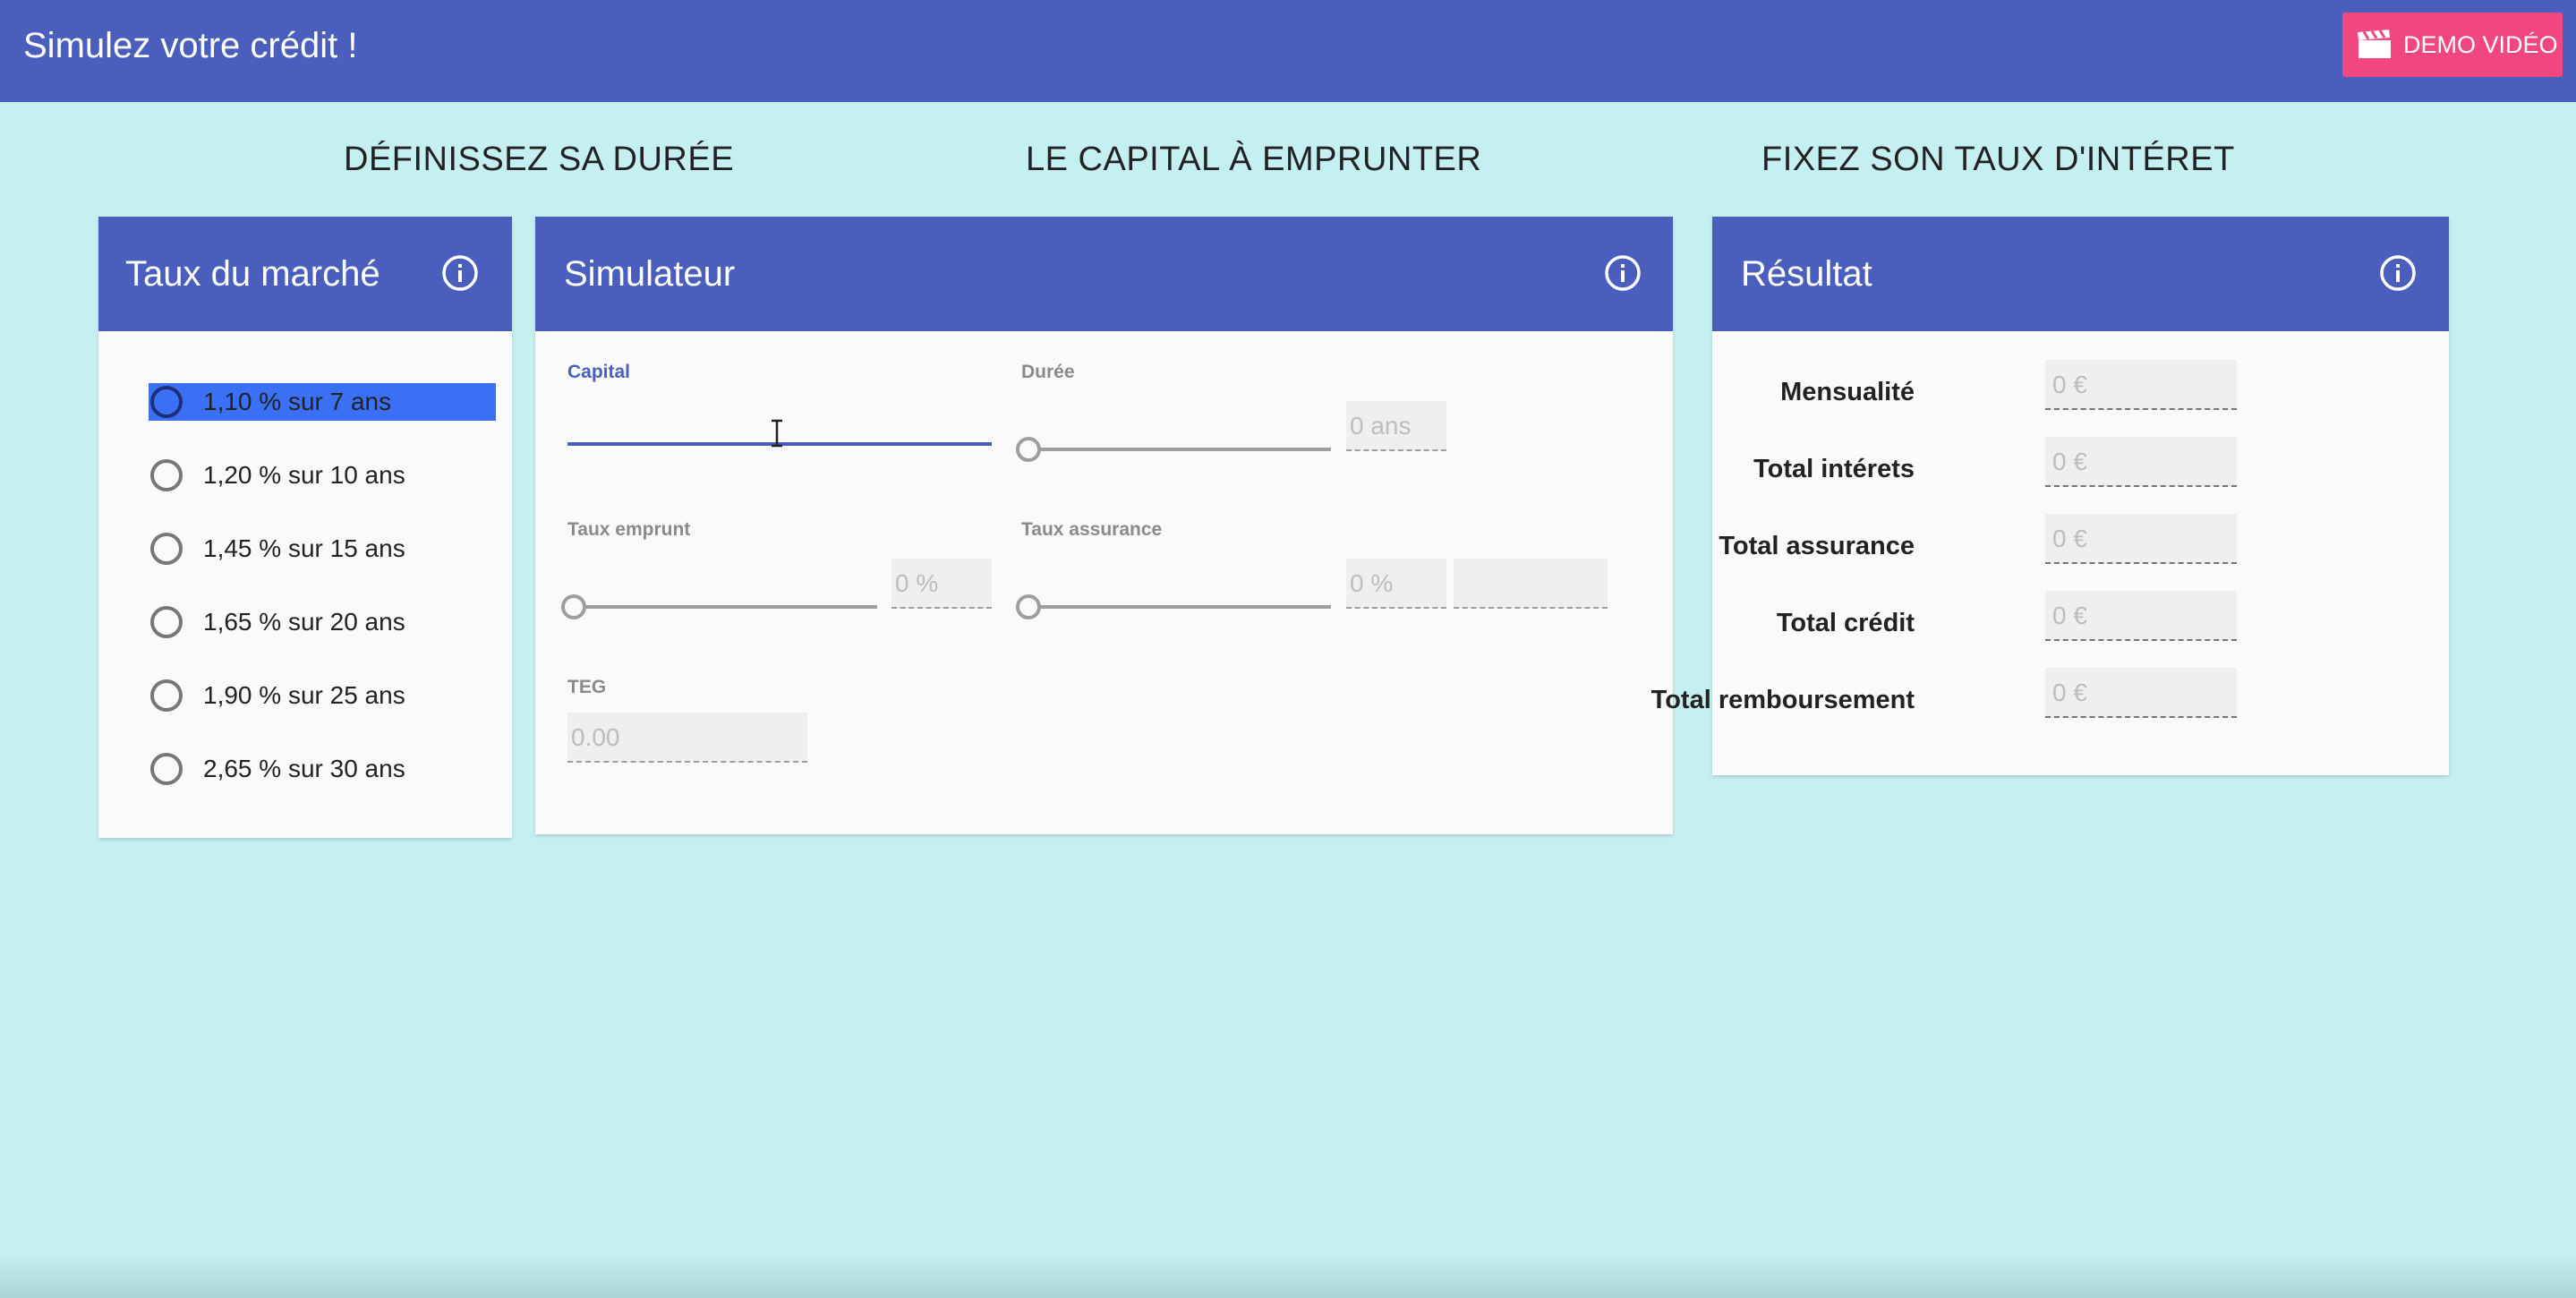 The height and width of the screenshot is (1298, 2576). I want to click on heading-rate: FIXEZ SON TAUX D'INTÉRET, so click(1998, 159).